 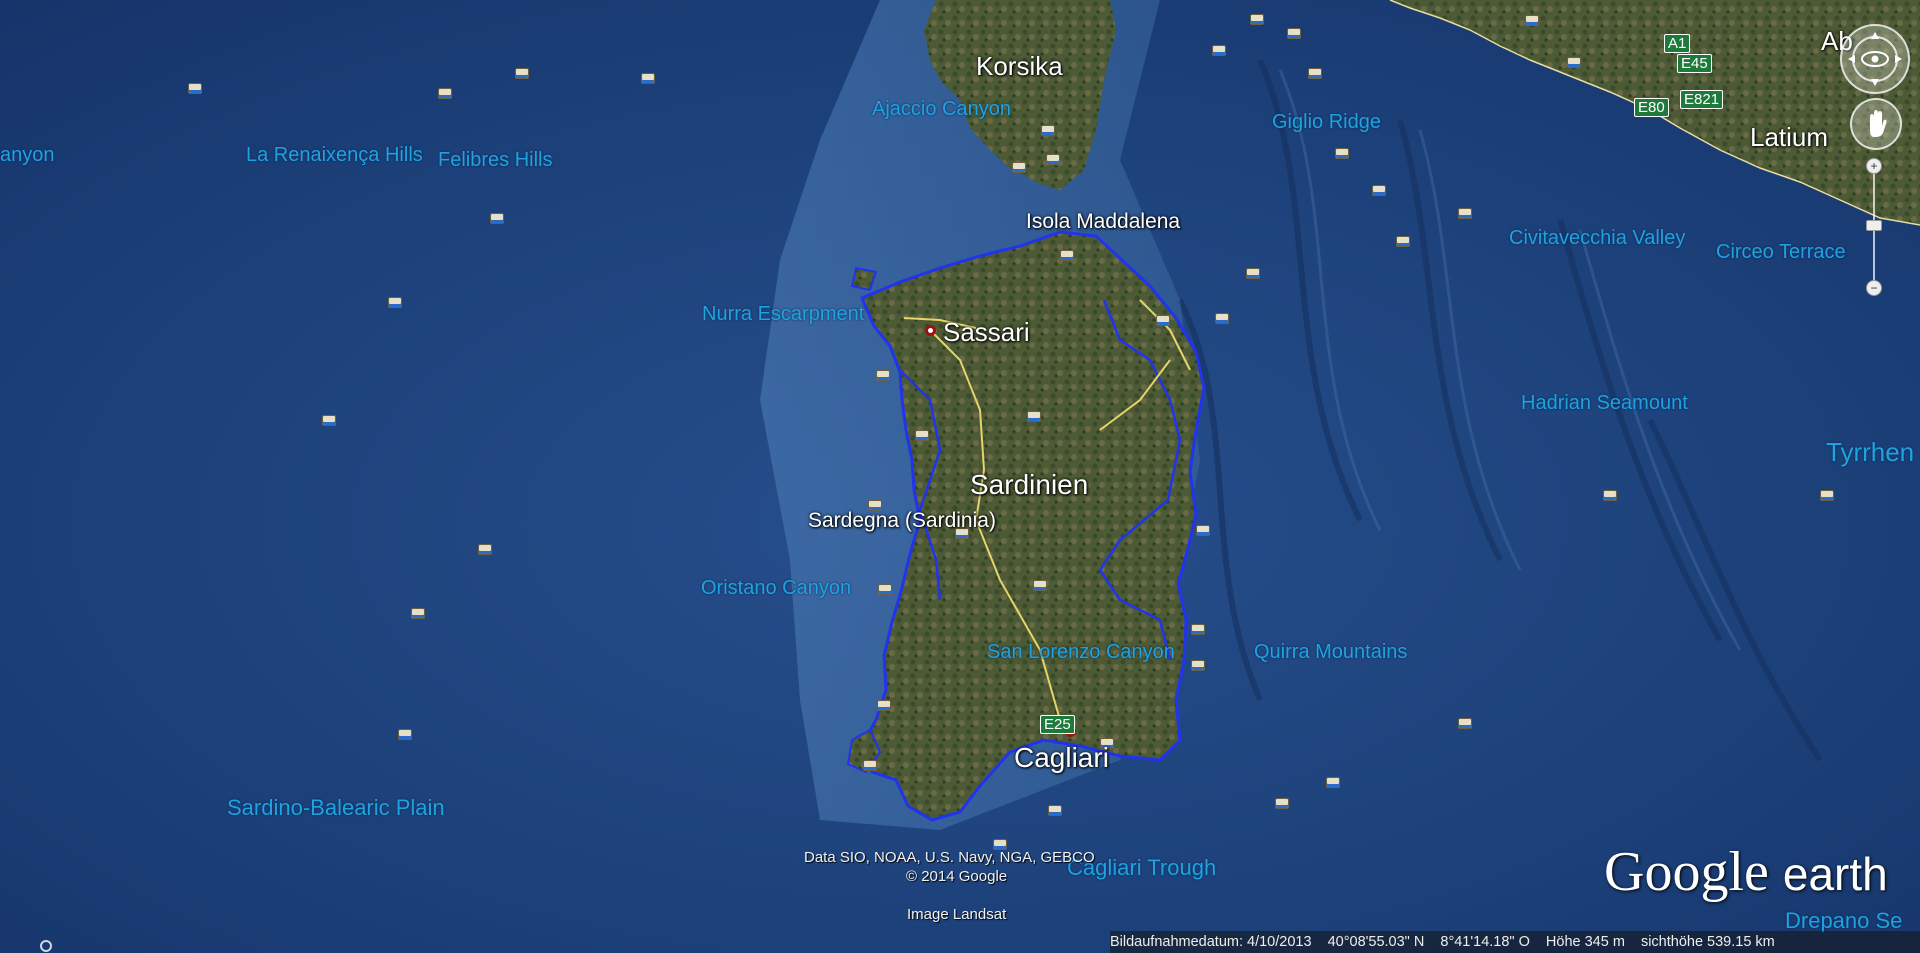 What do you see at coordinates (783, 314) in the screenshot?
I see `label-nurra-escarpment: Nurra Escarpment` at bounding box center [783, 314].